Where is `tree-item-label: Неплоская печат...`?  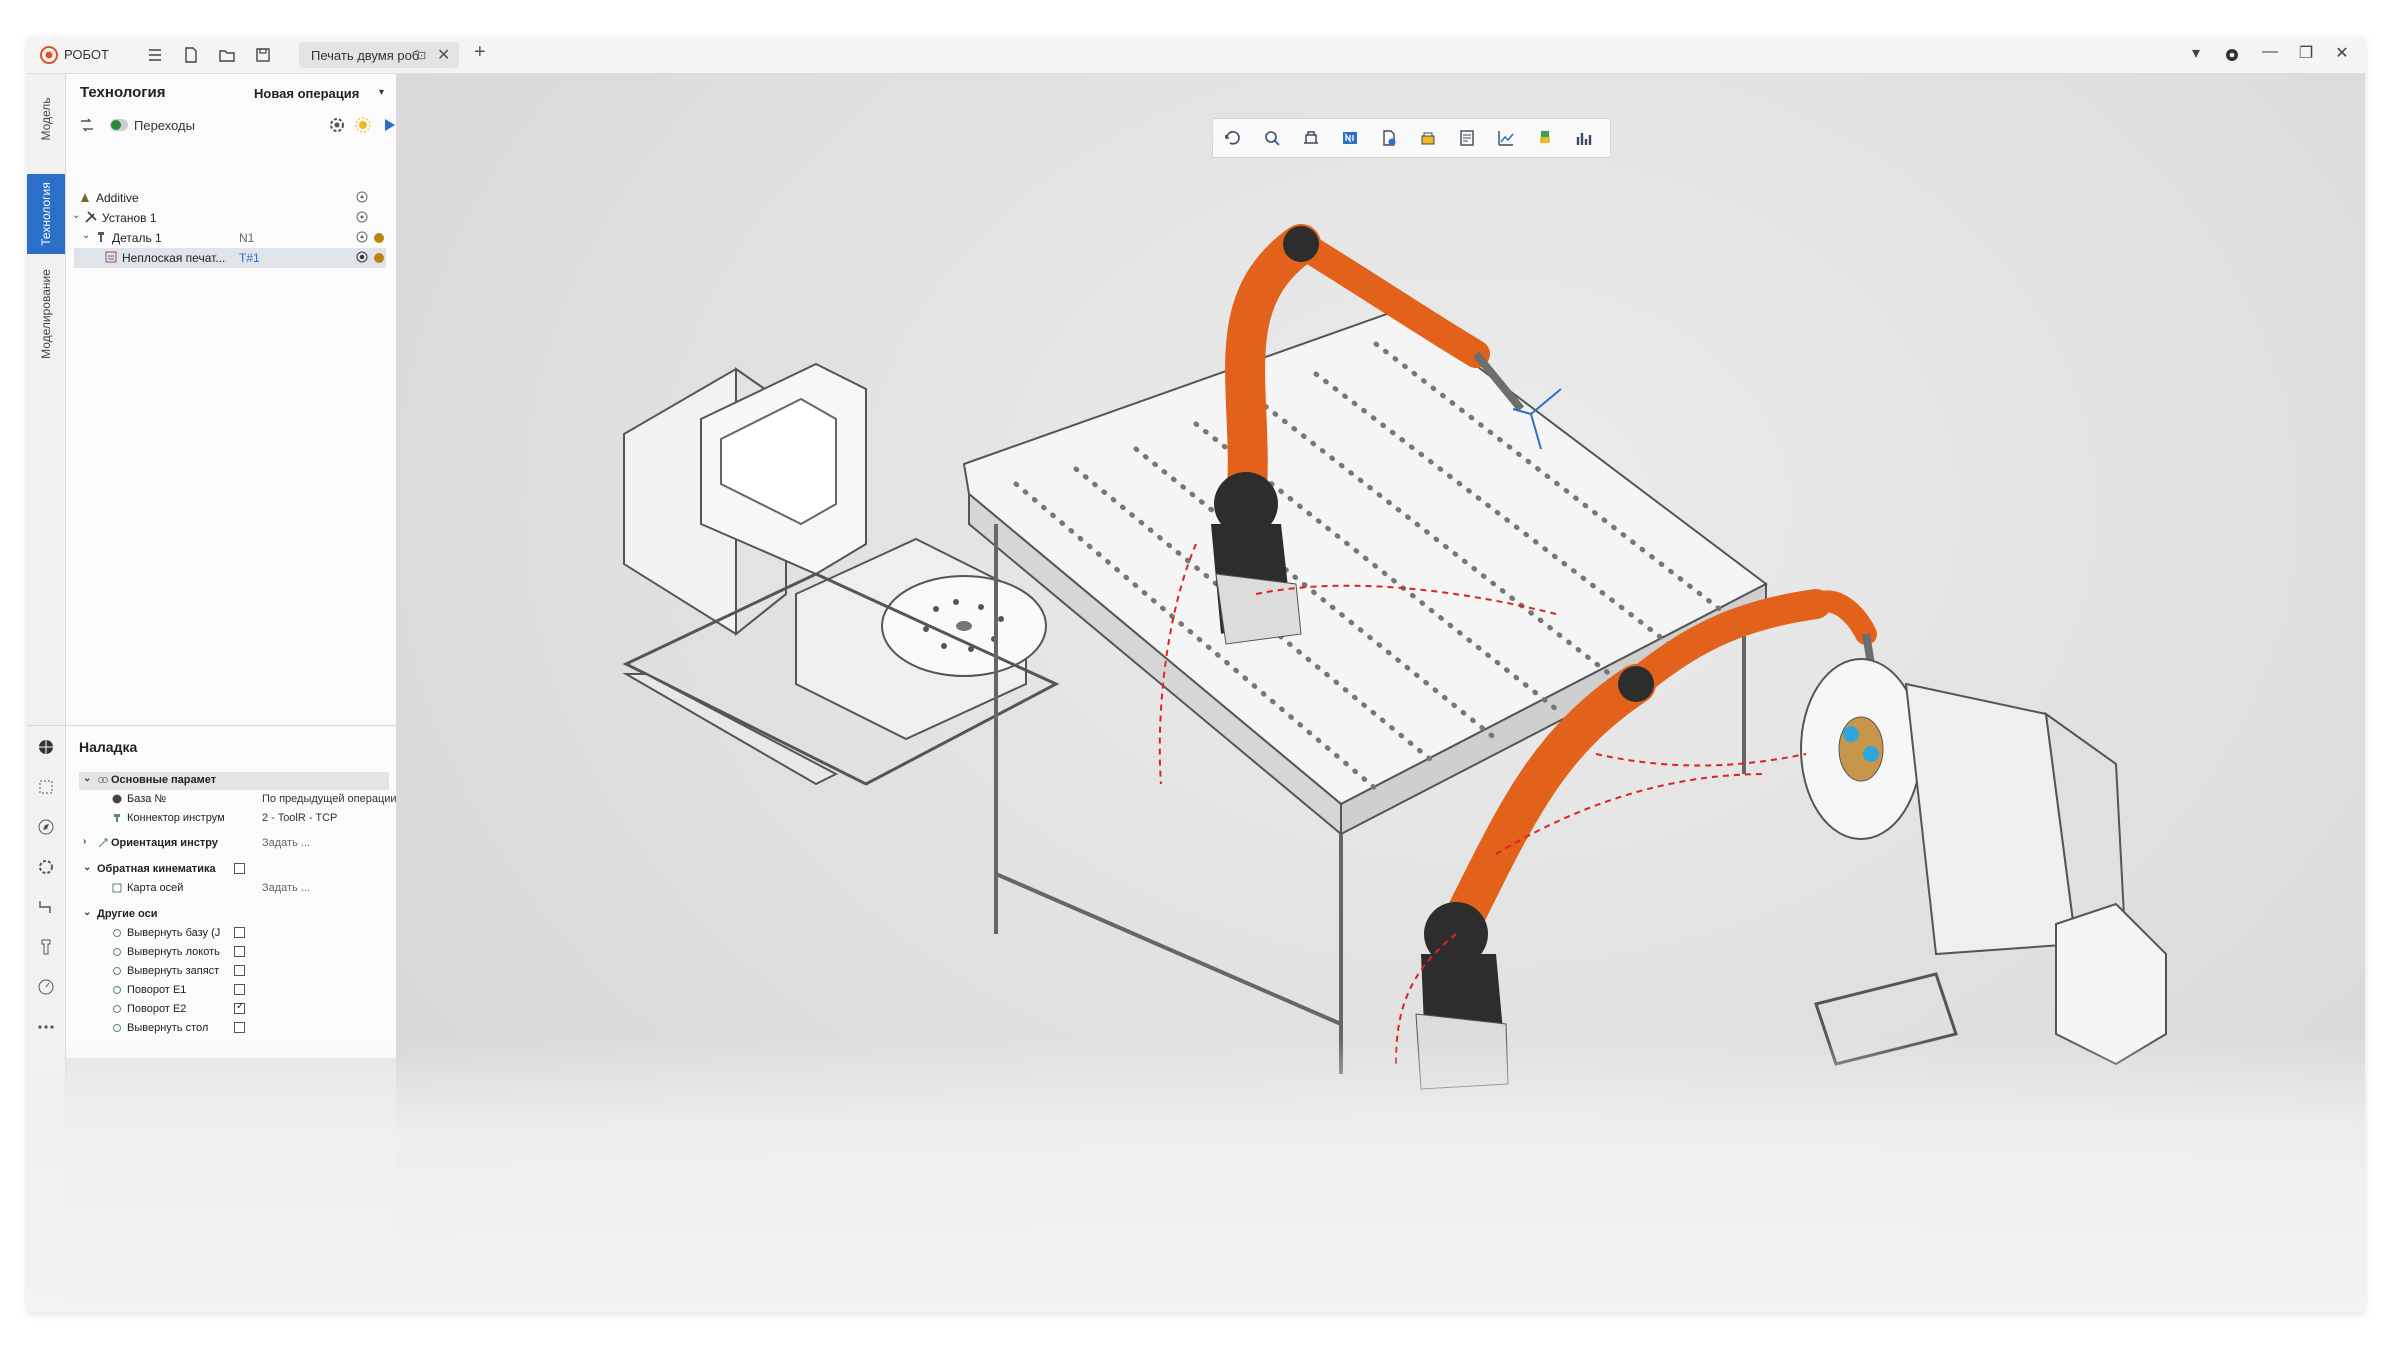
tree-item-label: Неплоская печат... is located at coordinates (174, 258).